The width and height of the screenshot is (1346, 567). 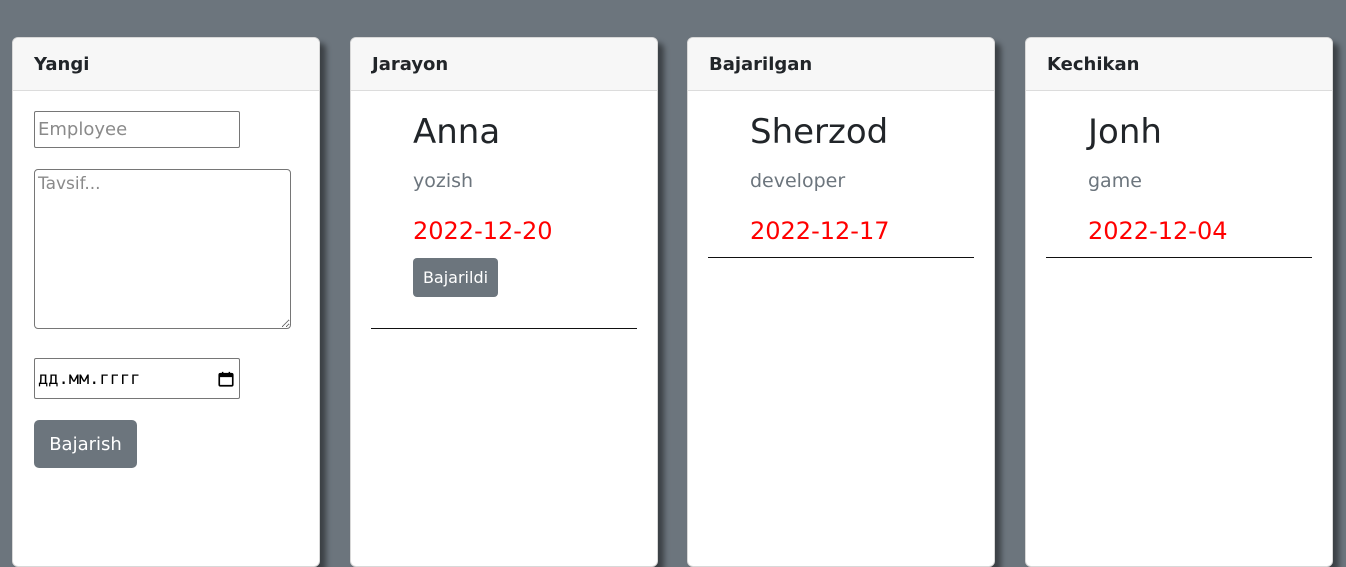 What do you see at coordinates (162, 249) in the screenshot?
I see `description-textarea` at bounding box center [162, 249].